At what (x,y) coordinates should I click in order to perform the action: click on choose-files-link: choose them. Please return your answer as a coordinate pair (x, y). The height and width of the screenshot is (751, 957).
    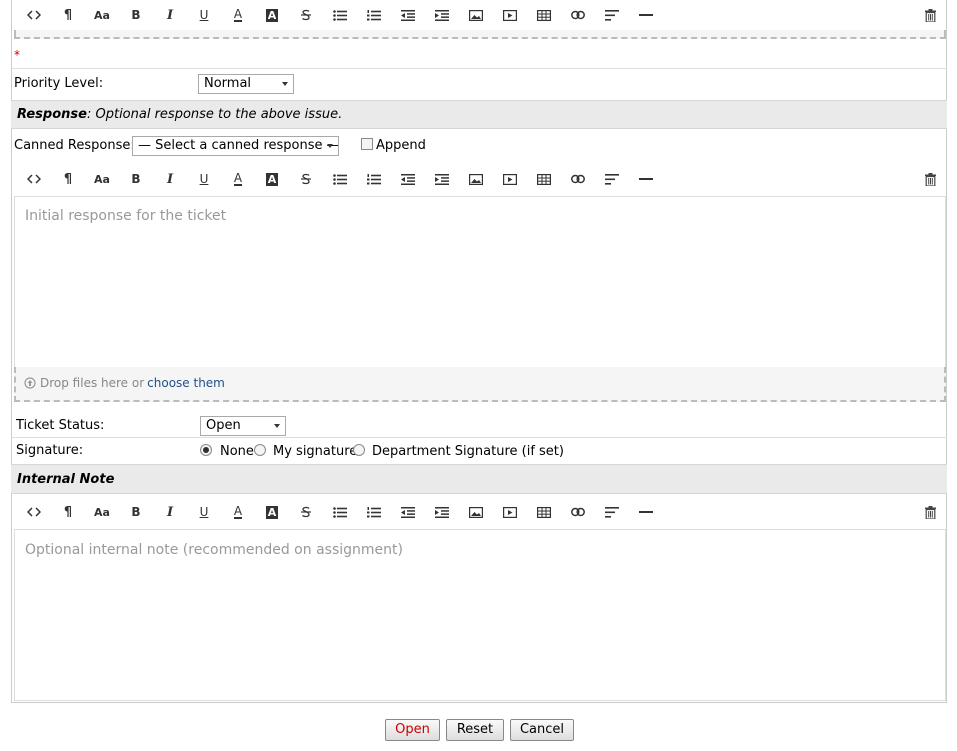
    Looking at the image, I should click on (186, 383).